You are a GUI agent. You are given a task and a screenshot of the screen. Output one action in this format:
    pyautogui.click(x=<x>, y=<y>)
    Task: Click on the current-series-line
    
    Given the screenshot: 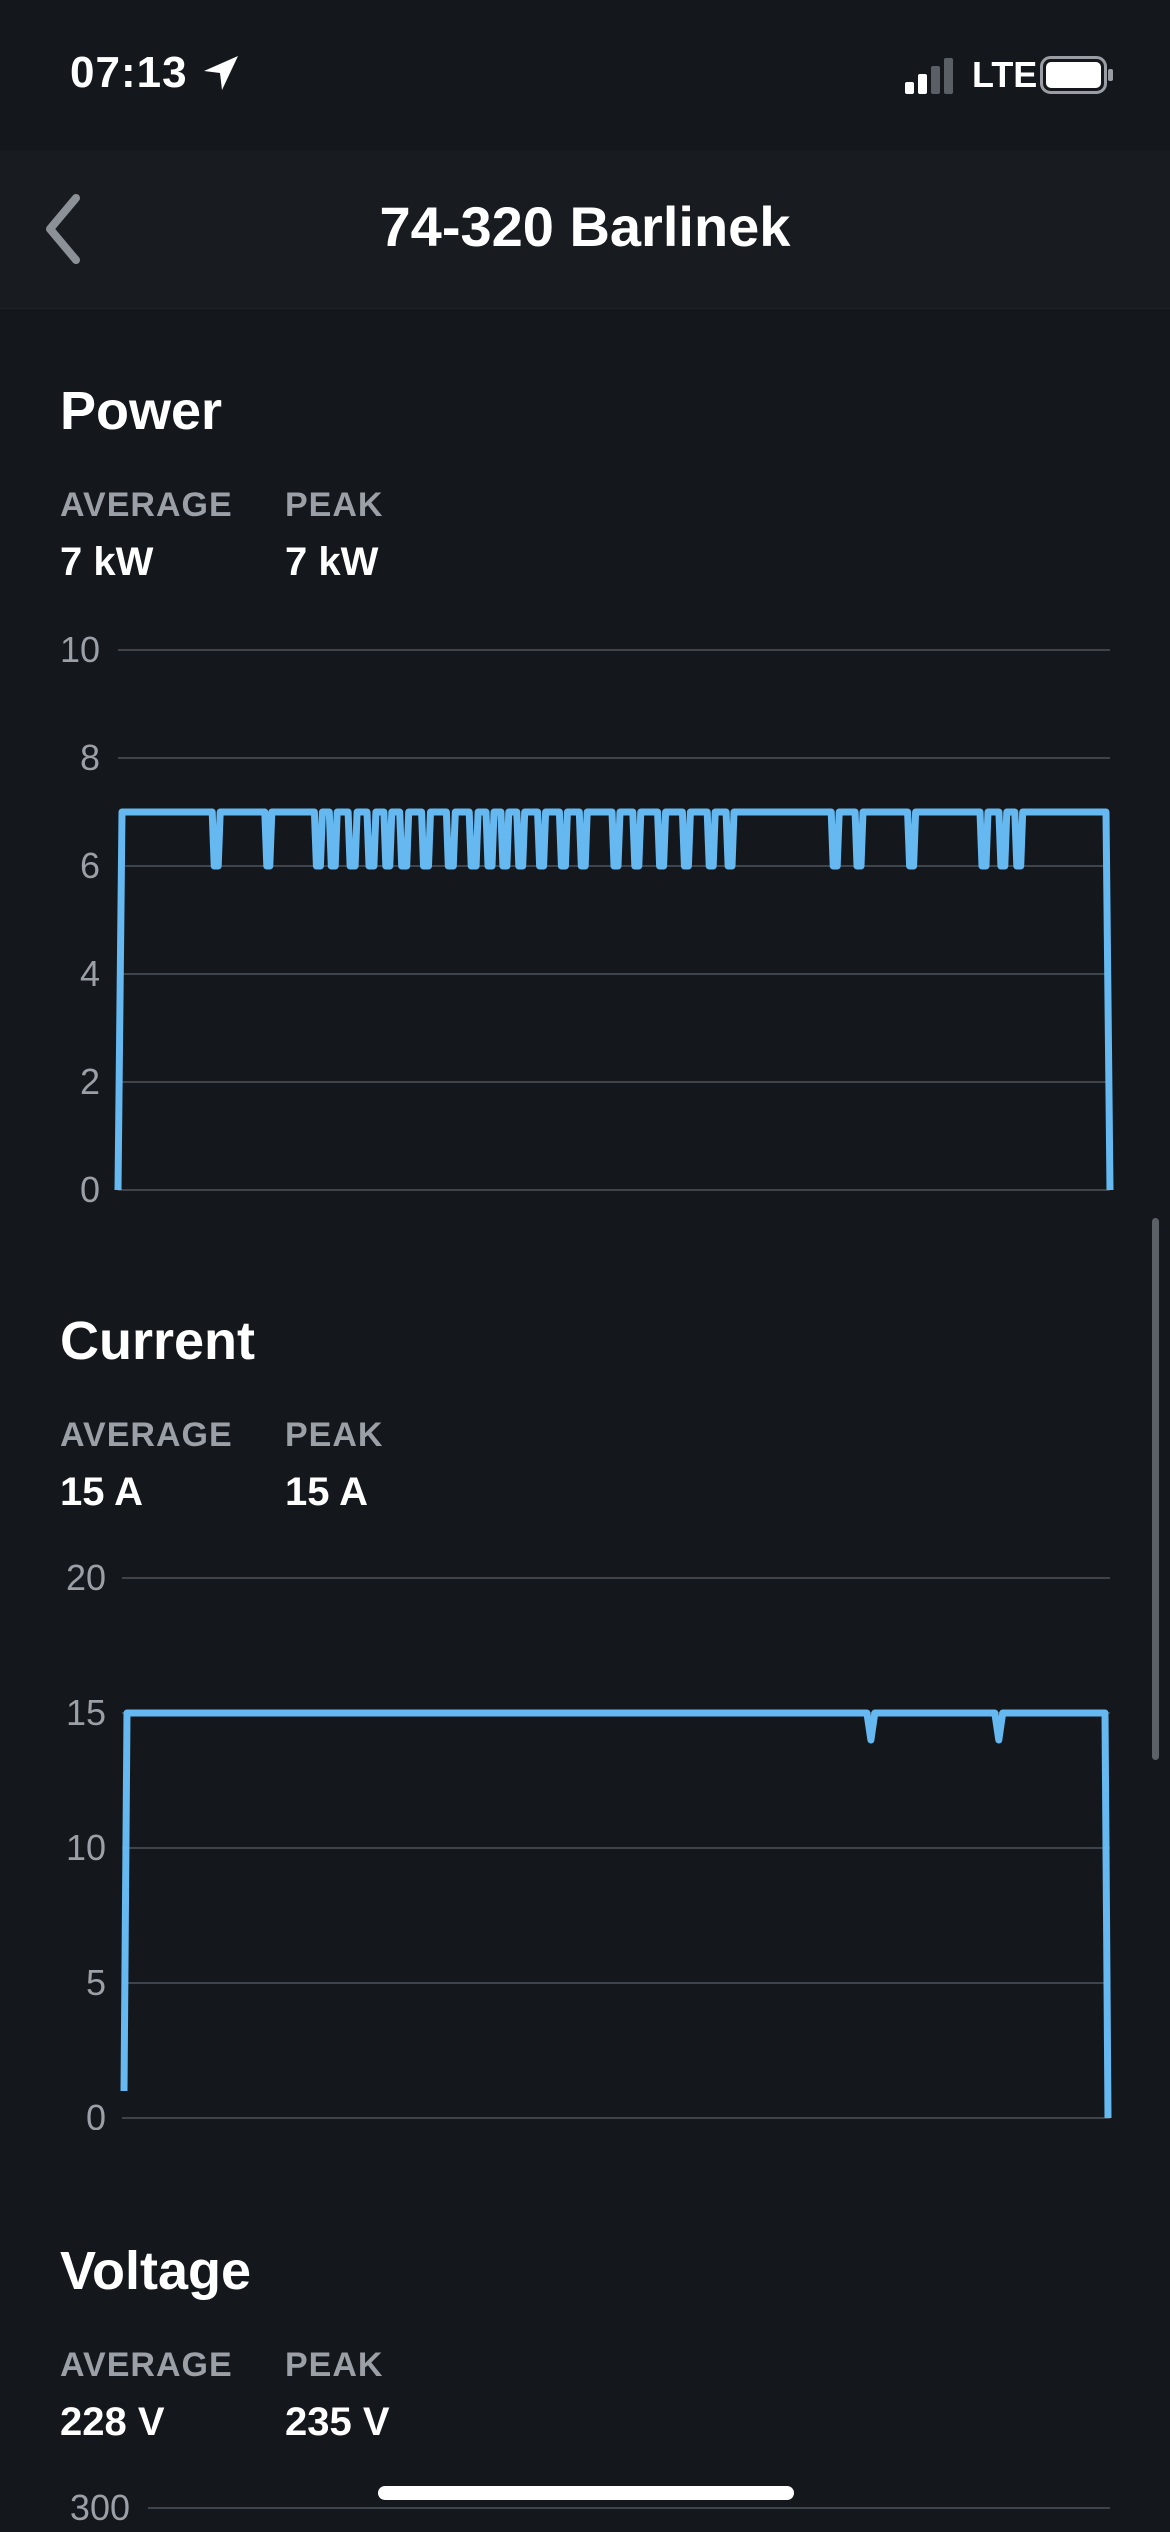 What is the action you would take?
    pyautogui.click(x=616, y=1914)
    